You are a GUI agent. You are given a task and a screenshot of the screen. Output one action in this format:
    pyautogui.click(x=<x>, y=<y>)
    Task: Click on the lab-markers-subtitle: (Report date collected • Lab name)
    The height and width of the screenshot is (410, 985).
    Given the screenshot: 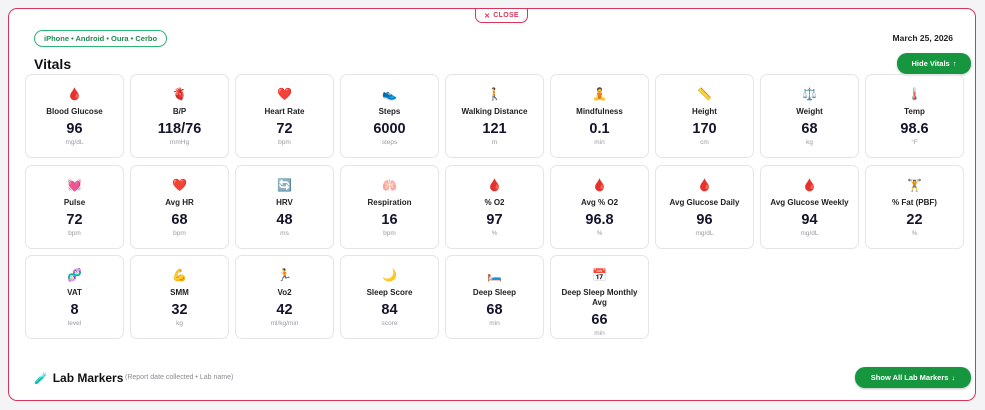 What is the action you would take?
    pyautogui.click(x=179, y=377)
    